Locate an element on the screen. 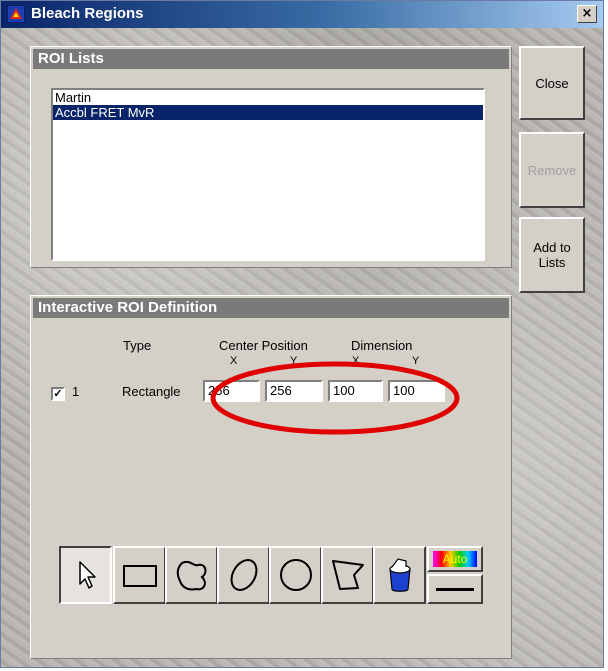 The height and width of the screenshot is (671, 608). auto-color-button: Auto is located at coordinates (455, 559).